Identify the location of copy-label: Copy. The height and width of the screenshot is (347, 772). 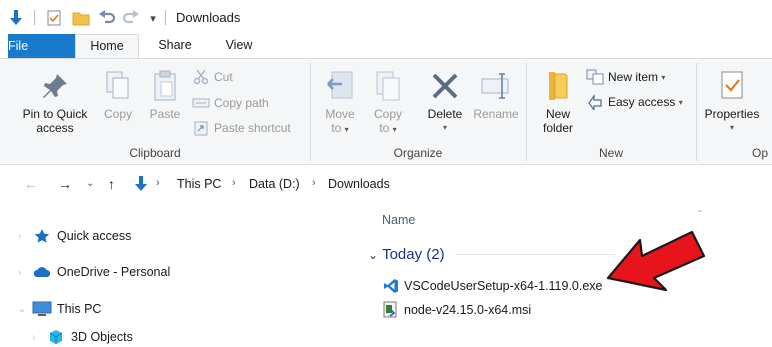
(117, 114).